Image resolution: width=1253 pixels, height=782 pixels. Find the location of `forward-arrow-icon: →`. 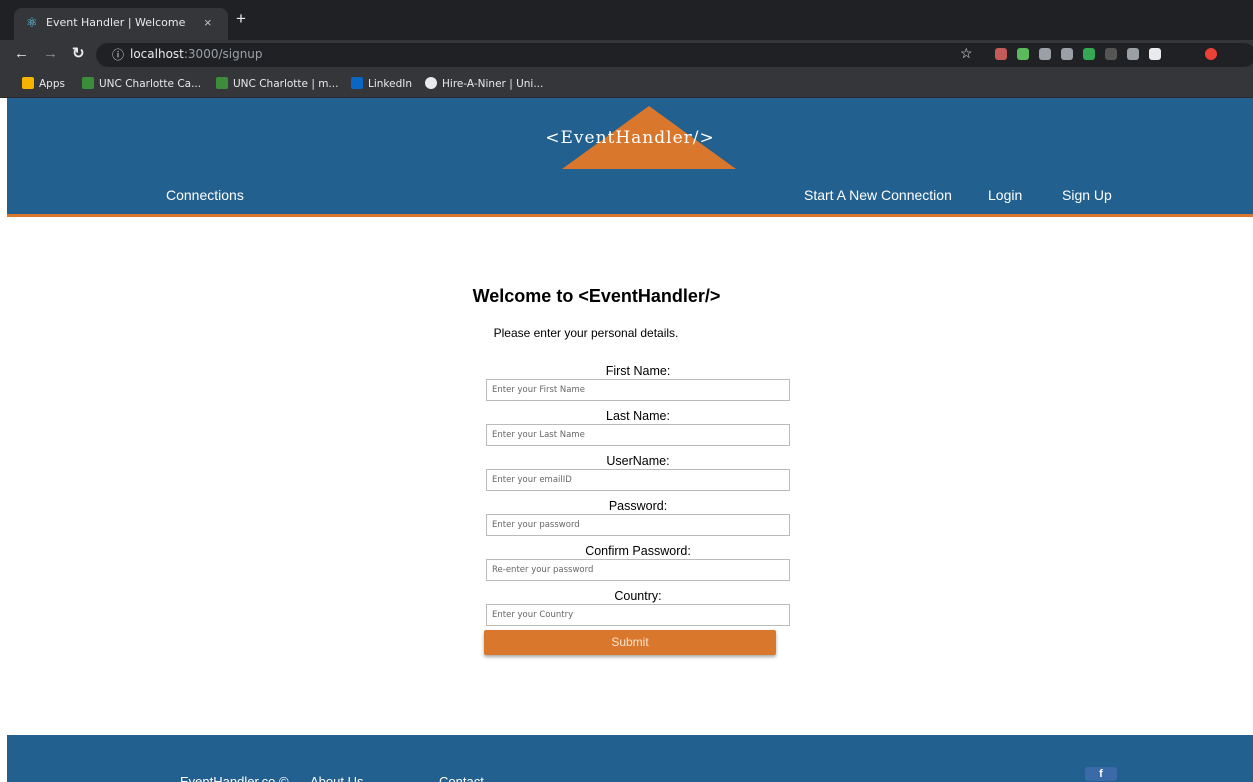

forward-arrow-icon: → is located at coordinates (50, 54).